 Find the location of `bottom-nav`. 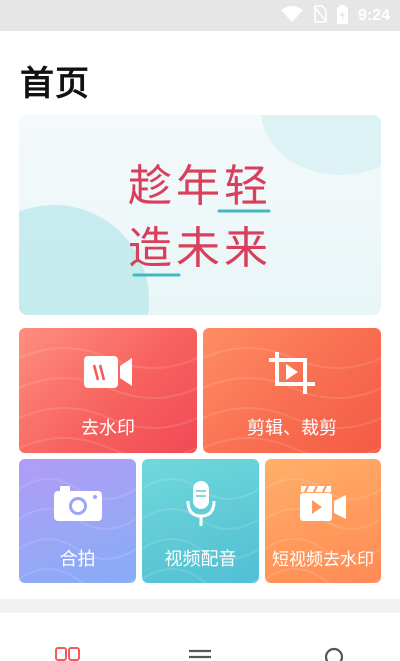

bottom-nav is located at coordinates (200, 637).